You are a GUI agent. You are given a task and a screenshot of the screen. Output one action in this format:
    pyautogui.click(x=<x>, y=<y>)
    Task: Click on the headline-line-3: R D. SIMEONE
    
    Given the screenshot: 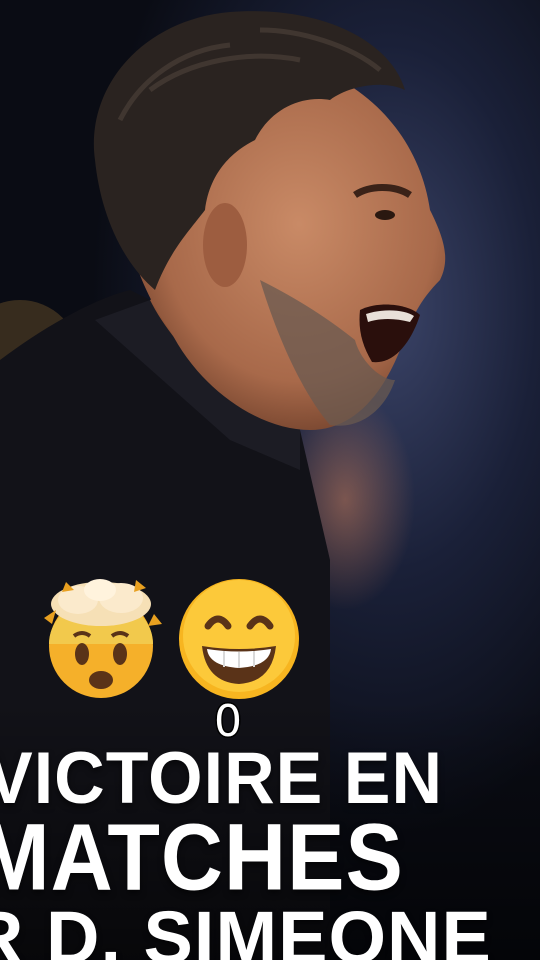 What is the action you would take?
    pyautogui.click(x=246, y=928)
    